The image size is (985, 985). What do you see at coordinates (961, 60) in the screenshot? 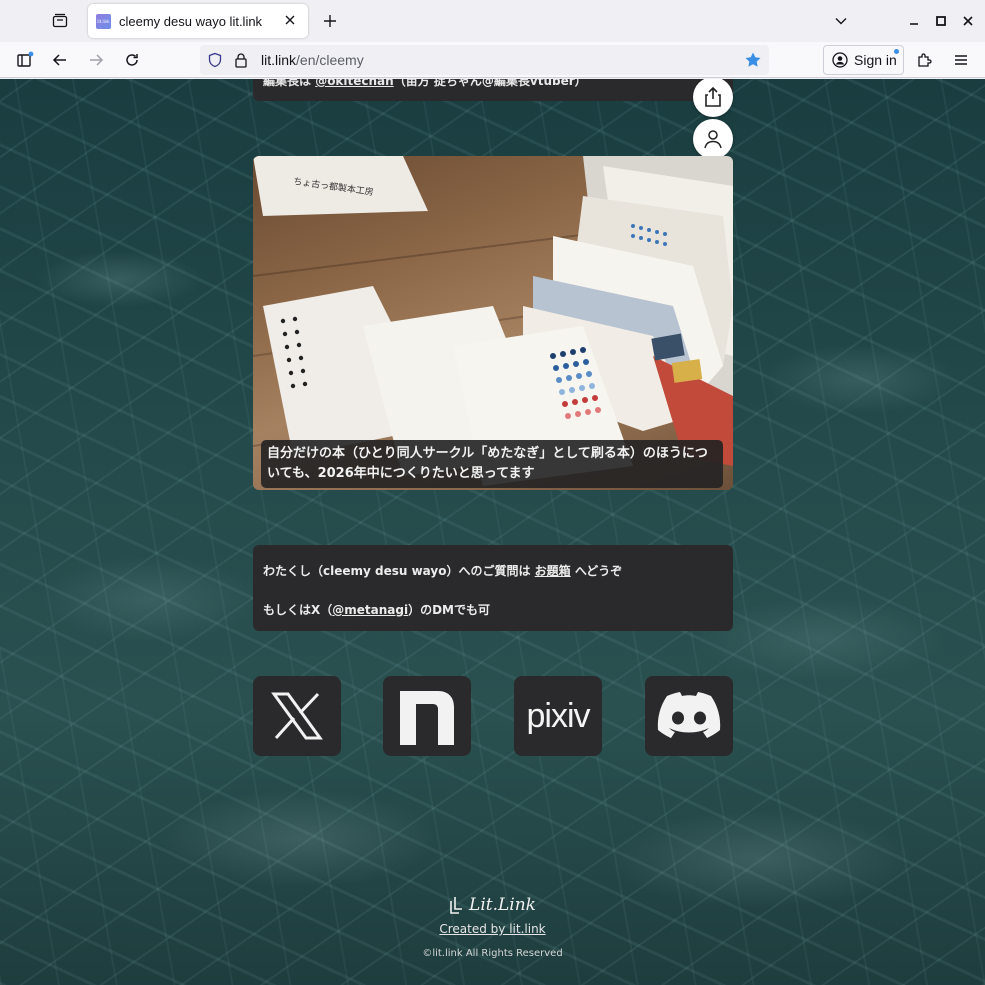
I see `menu-hamburger-icon` at bounding box center [961, 60].